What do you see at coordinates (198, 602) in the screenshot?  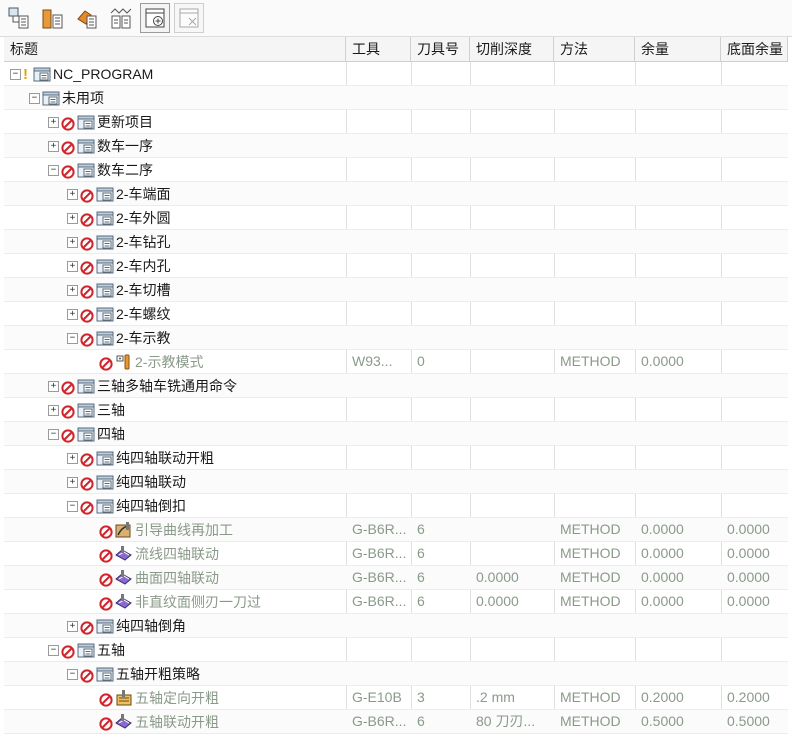 I see `node-label: 非直纹面侧刃一刀过` at bounding box center [198, 602].